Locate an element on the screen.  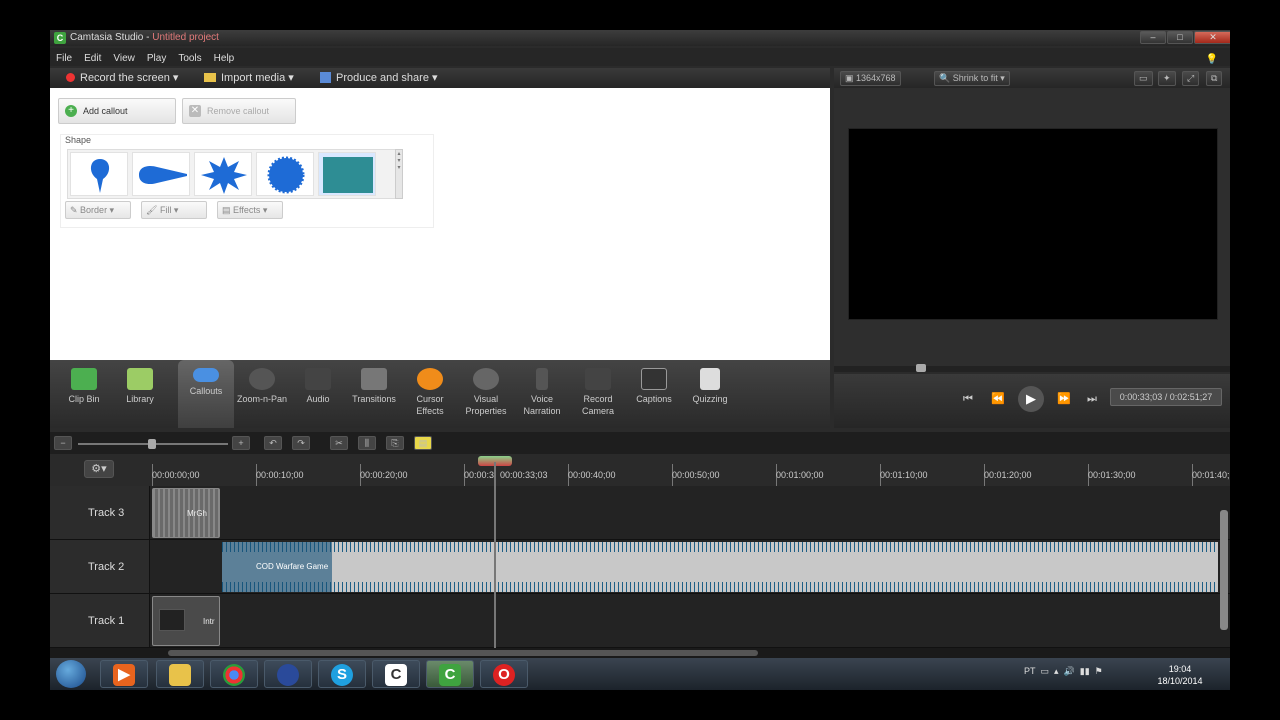
play-button: ▶ is located at coordinates (1031, 399).